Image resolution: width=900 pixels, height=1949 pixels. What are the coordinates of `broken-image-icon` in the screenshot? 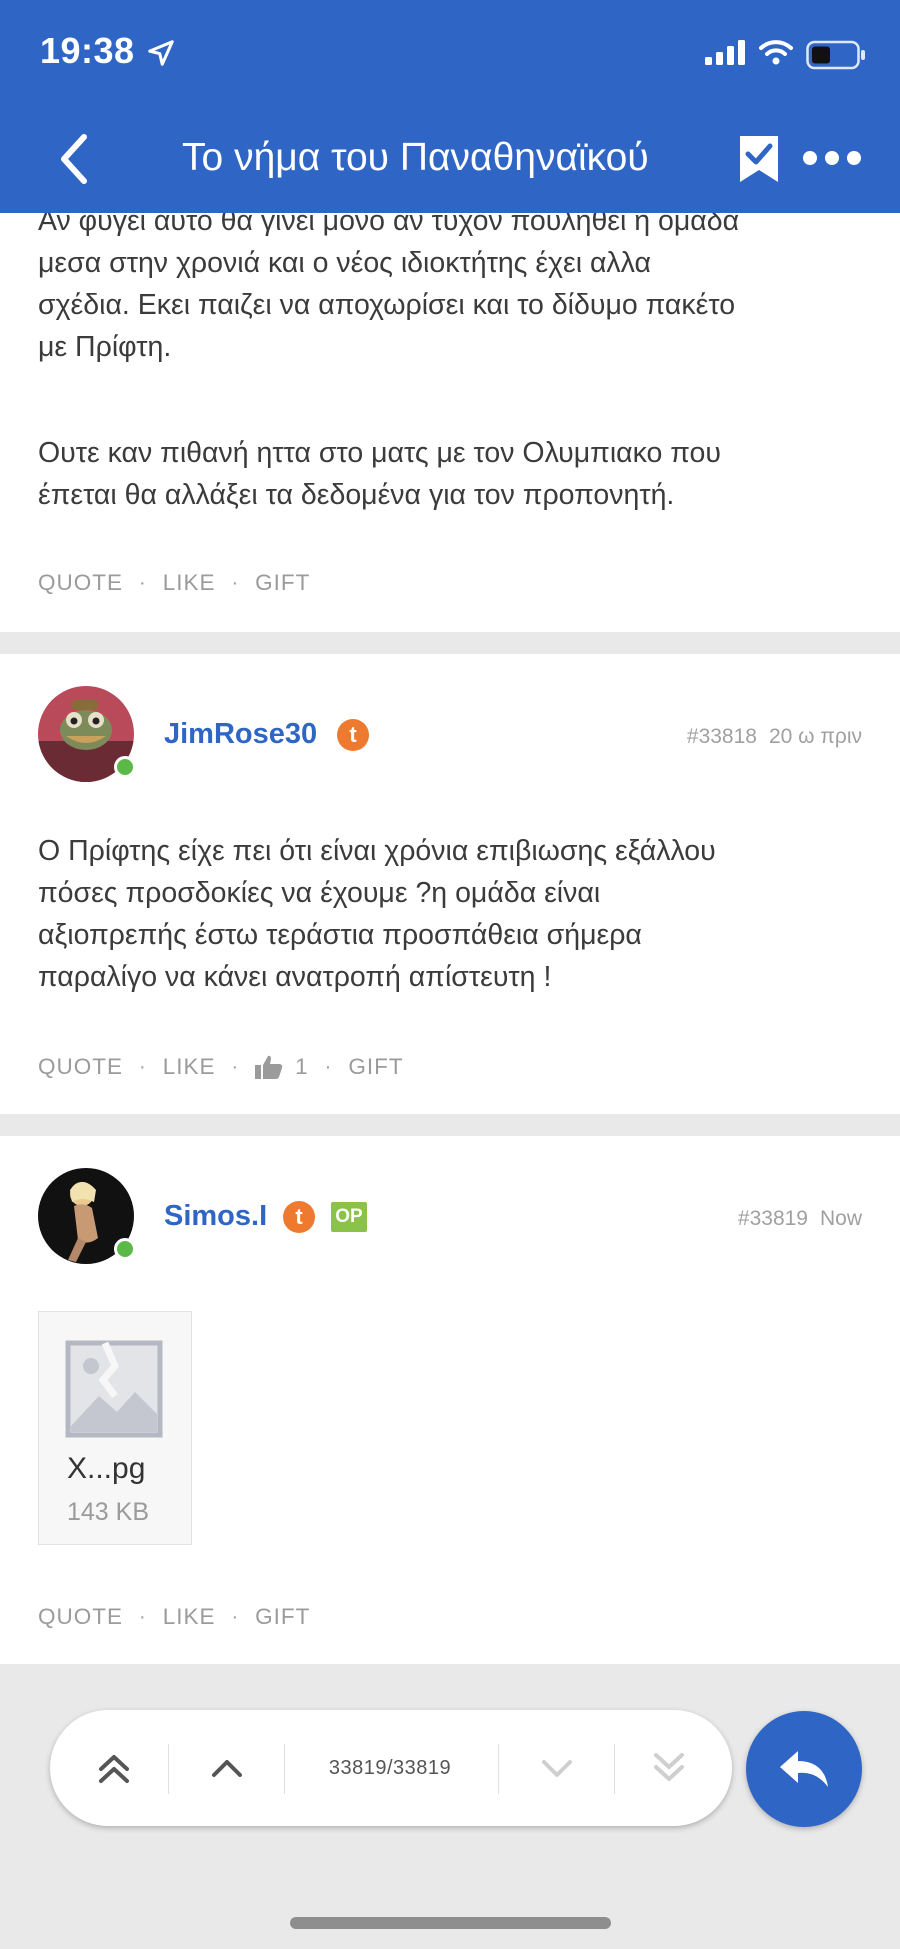 It's located at (114, 1389).